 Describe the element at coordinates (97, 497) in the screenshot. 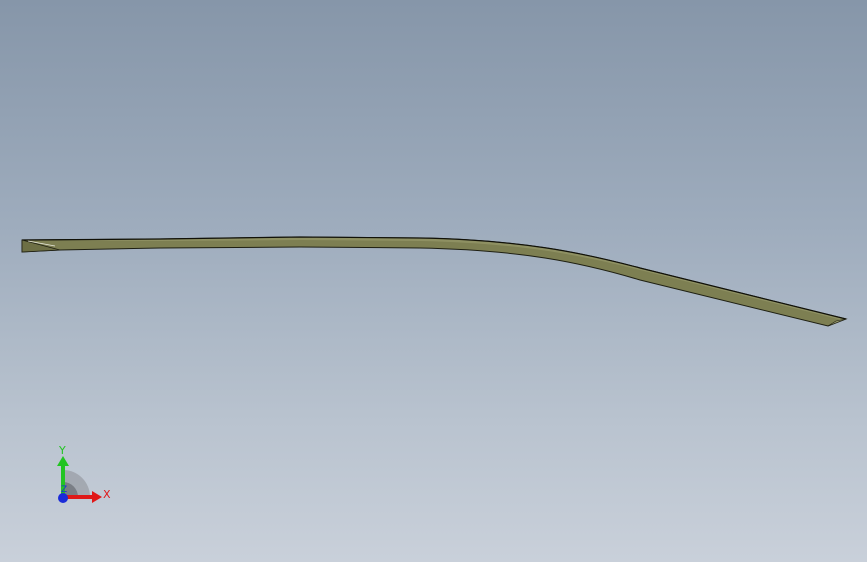

I see `x-axis-arrowhead` at that location.